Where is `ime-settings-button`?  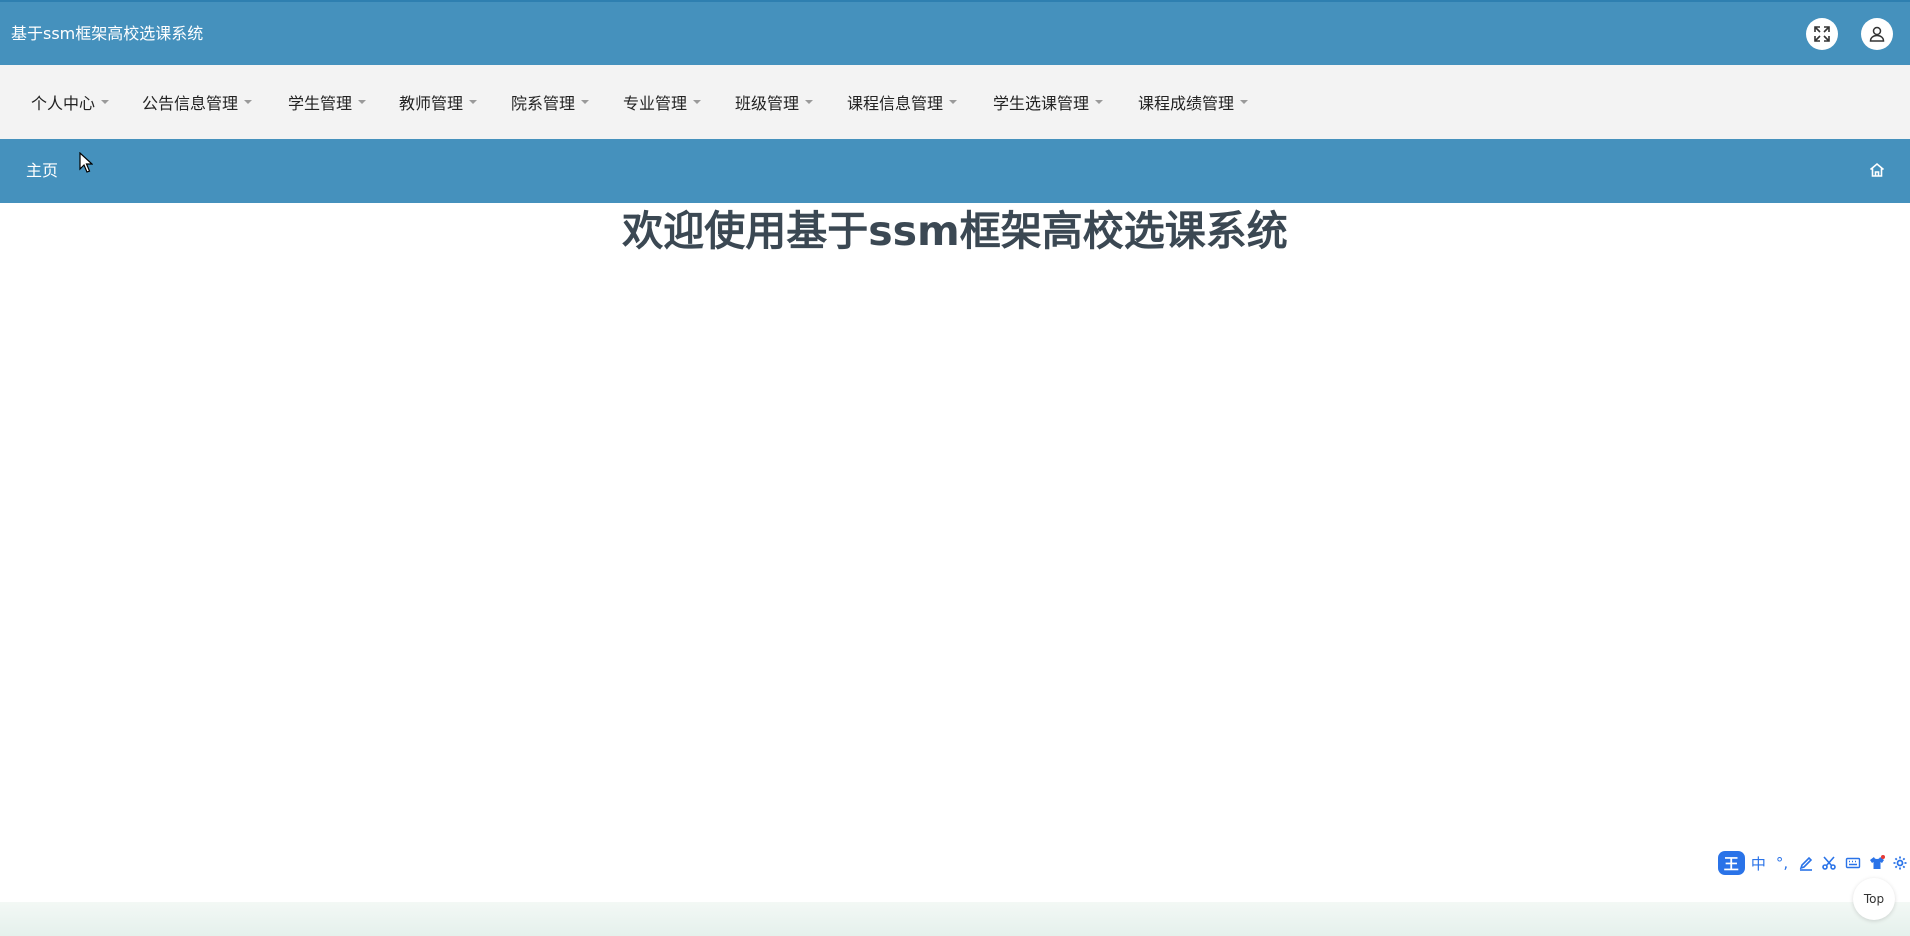 ime-settings-button is located at coordinates (1900, 863).